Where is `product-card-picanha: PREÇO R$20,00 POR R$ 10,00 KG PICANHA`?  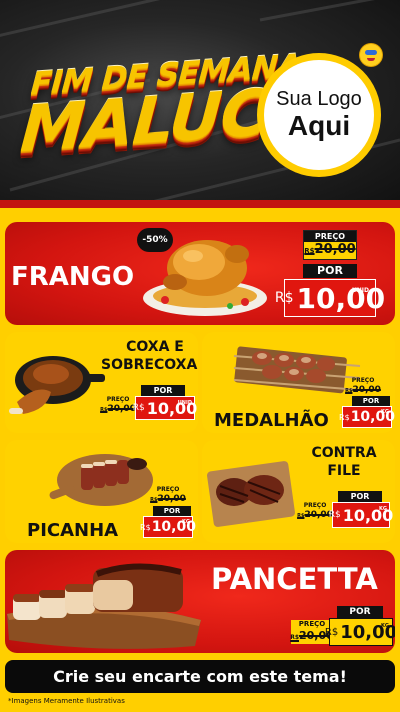 product-card-picanha: PREÇO R$20,00 POR R$ 10,00 KG PICANHA is located at coordinates (101, 491).